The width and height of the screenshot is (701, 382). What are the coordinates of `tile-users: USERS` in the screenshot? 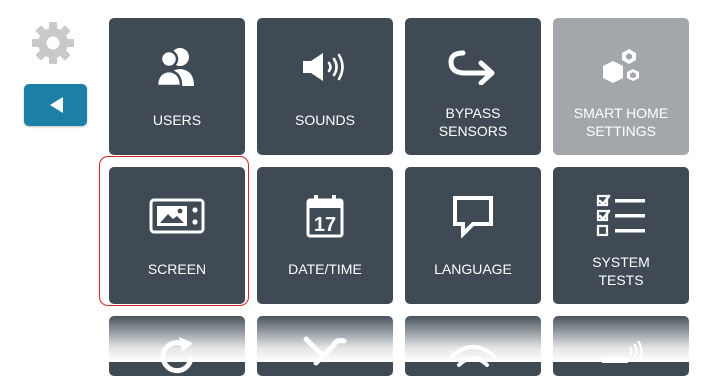 It's located at (177, 86).